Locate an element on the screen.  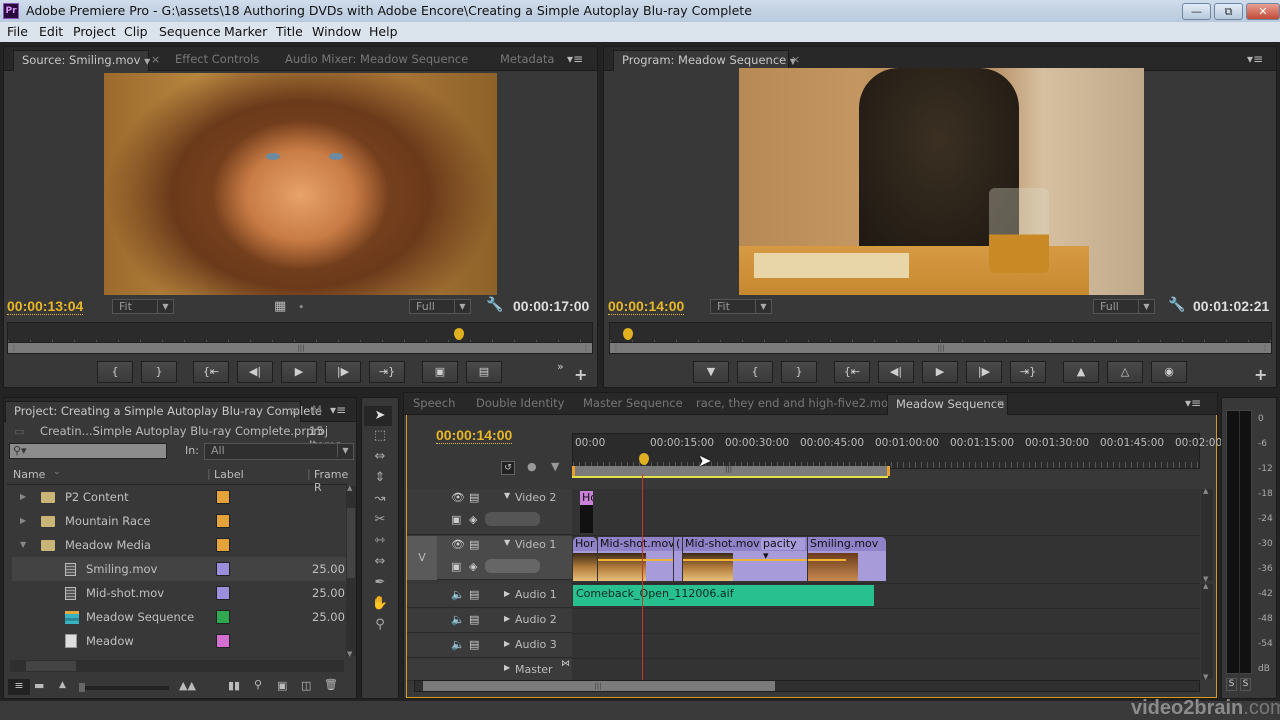
add-marker-icon: ▼ is located at coordinates (555, 466).